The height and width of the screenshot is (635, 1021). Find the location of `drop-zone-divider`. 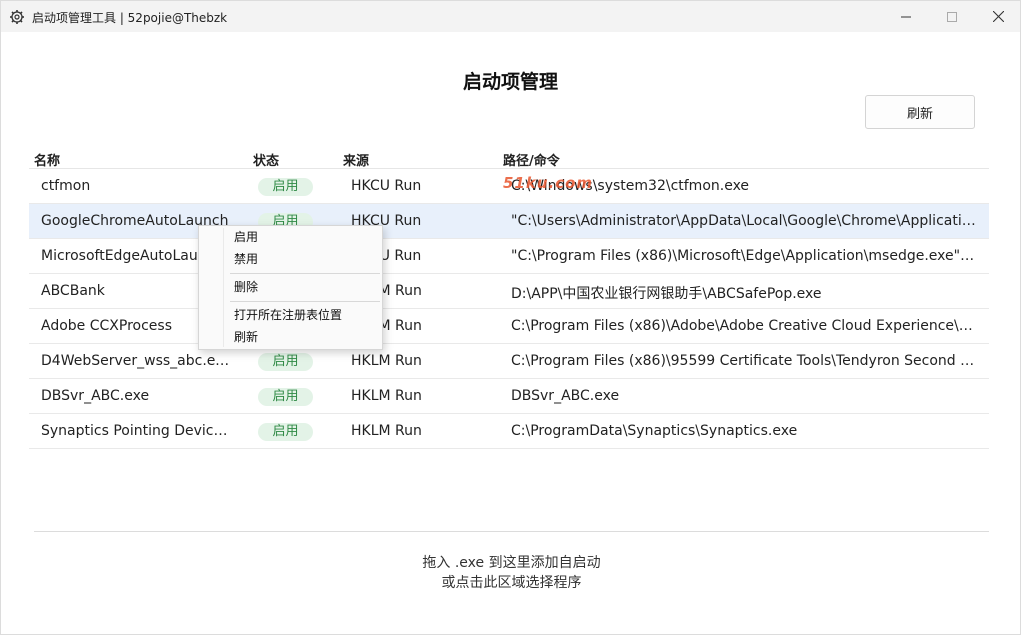

drop-zone-divider is located at coordinates (511, 531).